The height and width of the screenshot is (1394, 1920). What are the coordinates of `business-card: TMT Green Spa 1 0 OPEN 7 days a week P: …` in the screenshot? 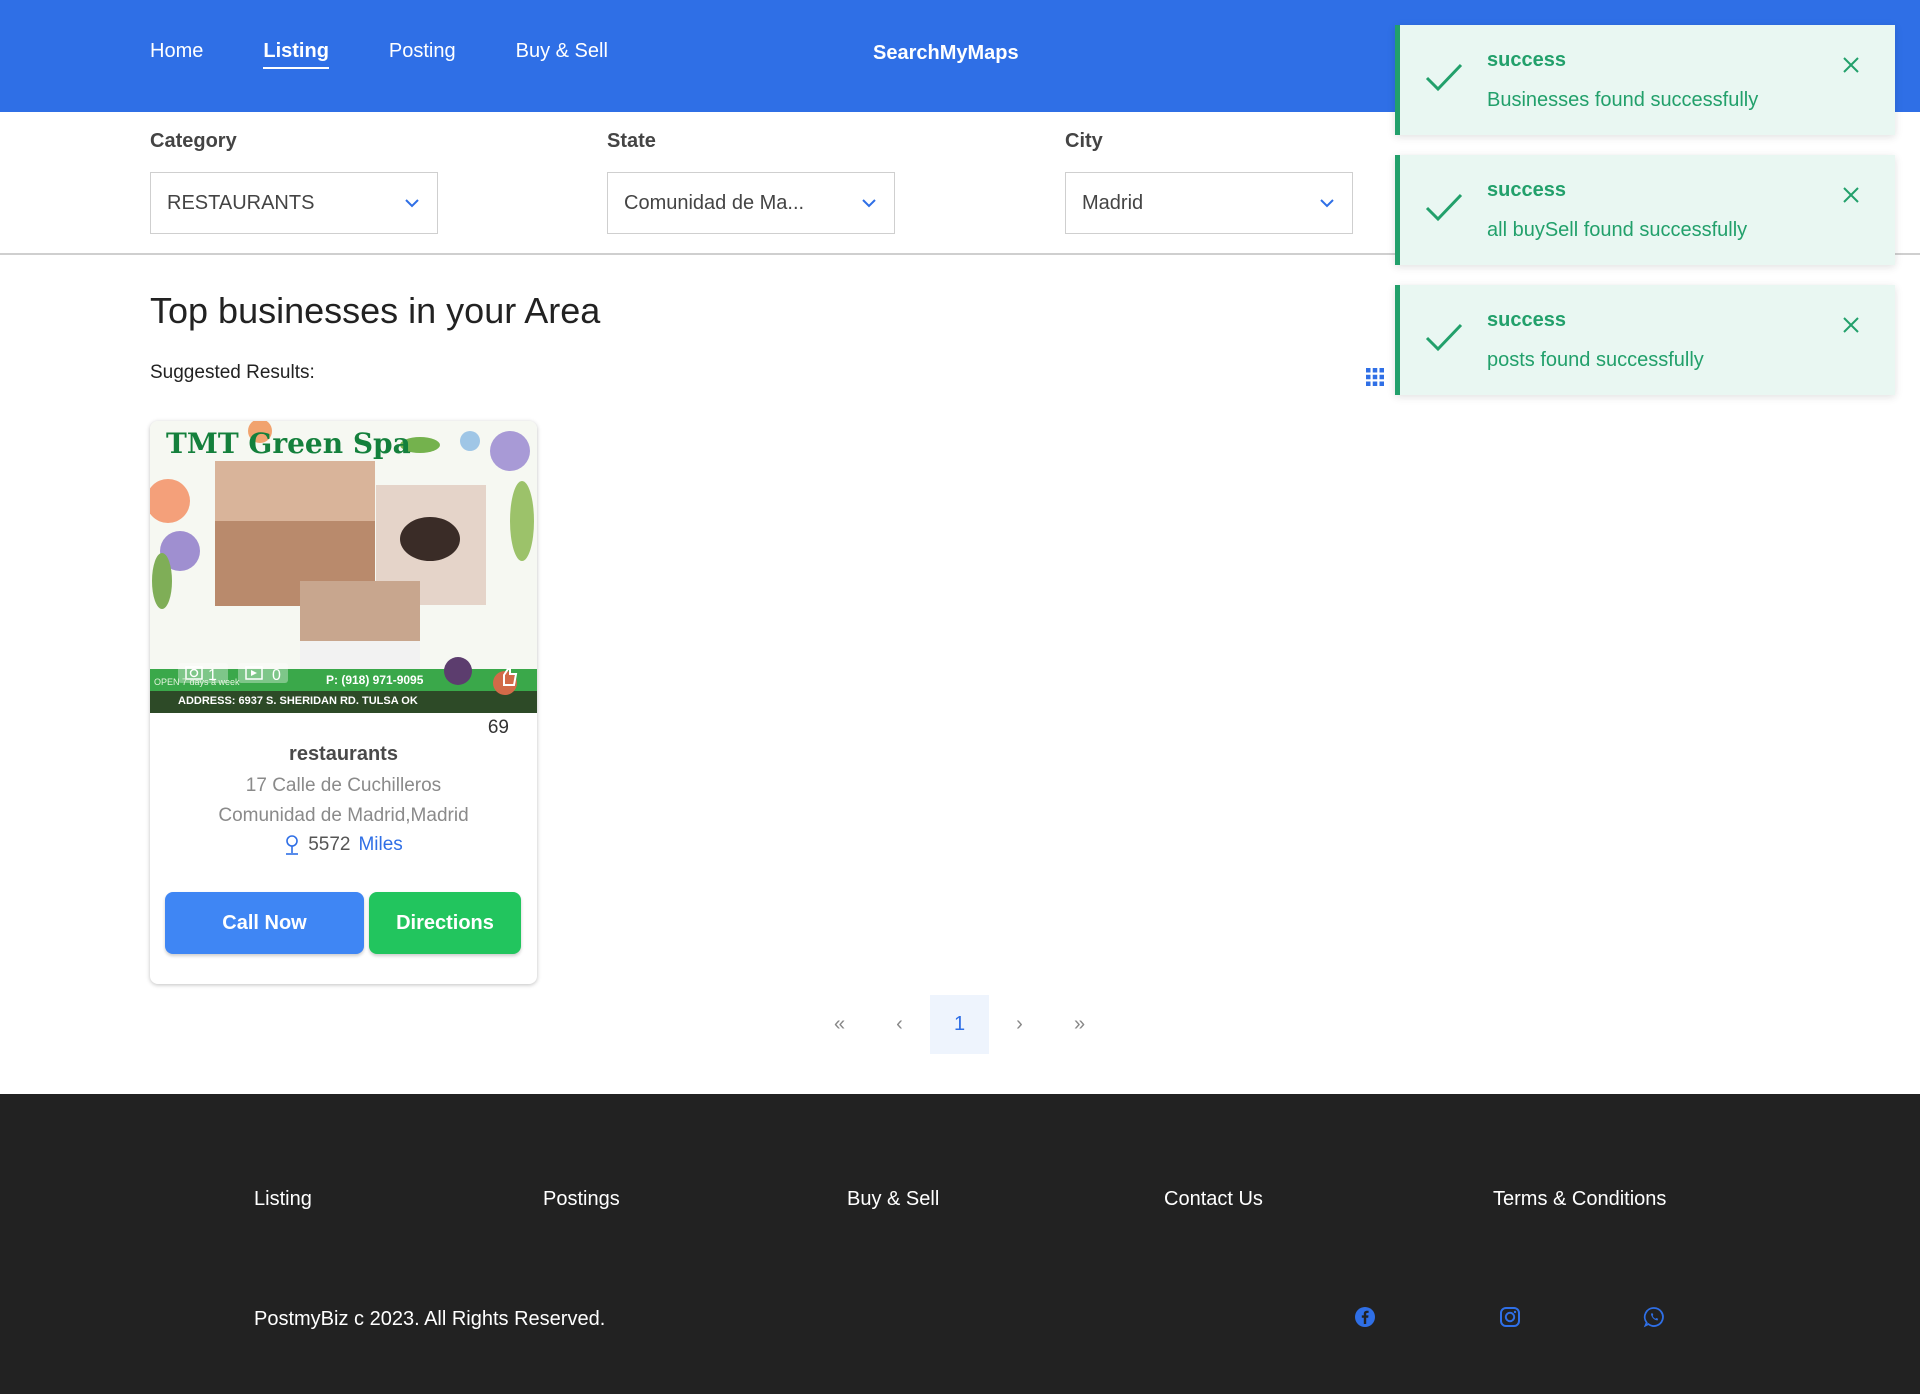 It's located at (343, 702).